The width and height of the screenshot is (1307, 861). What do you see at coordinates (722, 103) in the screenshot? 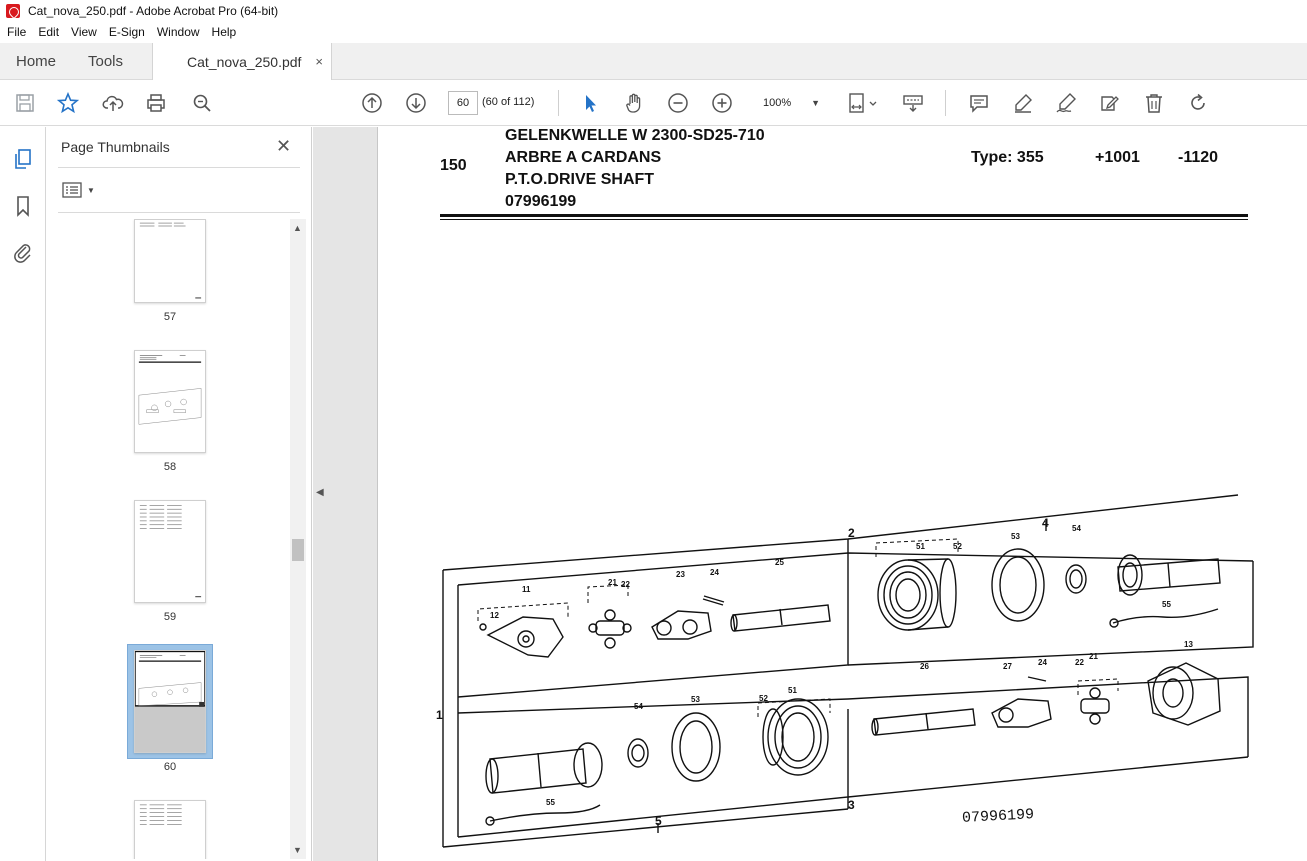
I see `zoom-in-icon` at bounding box center [722, 103].